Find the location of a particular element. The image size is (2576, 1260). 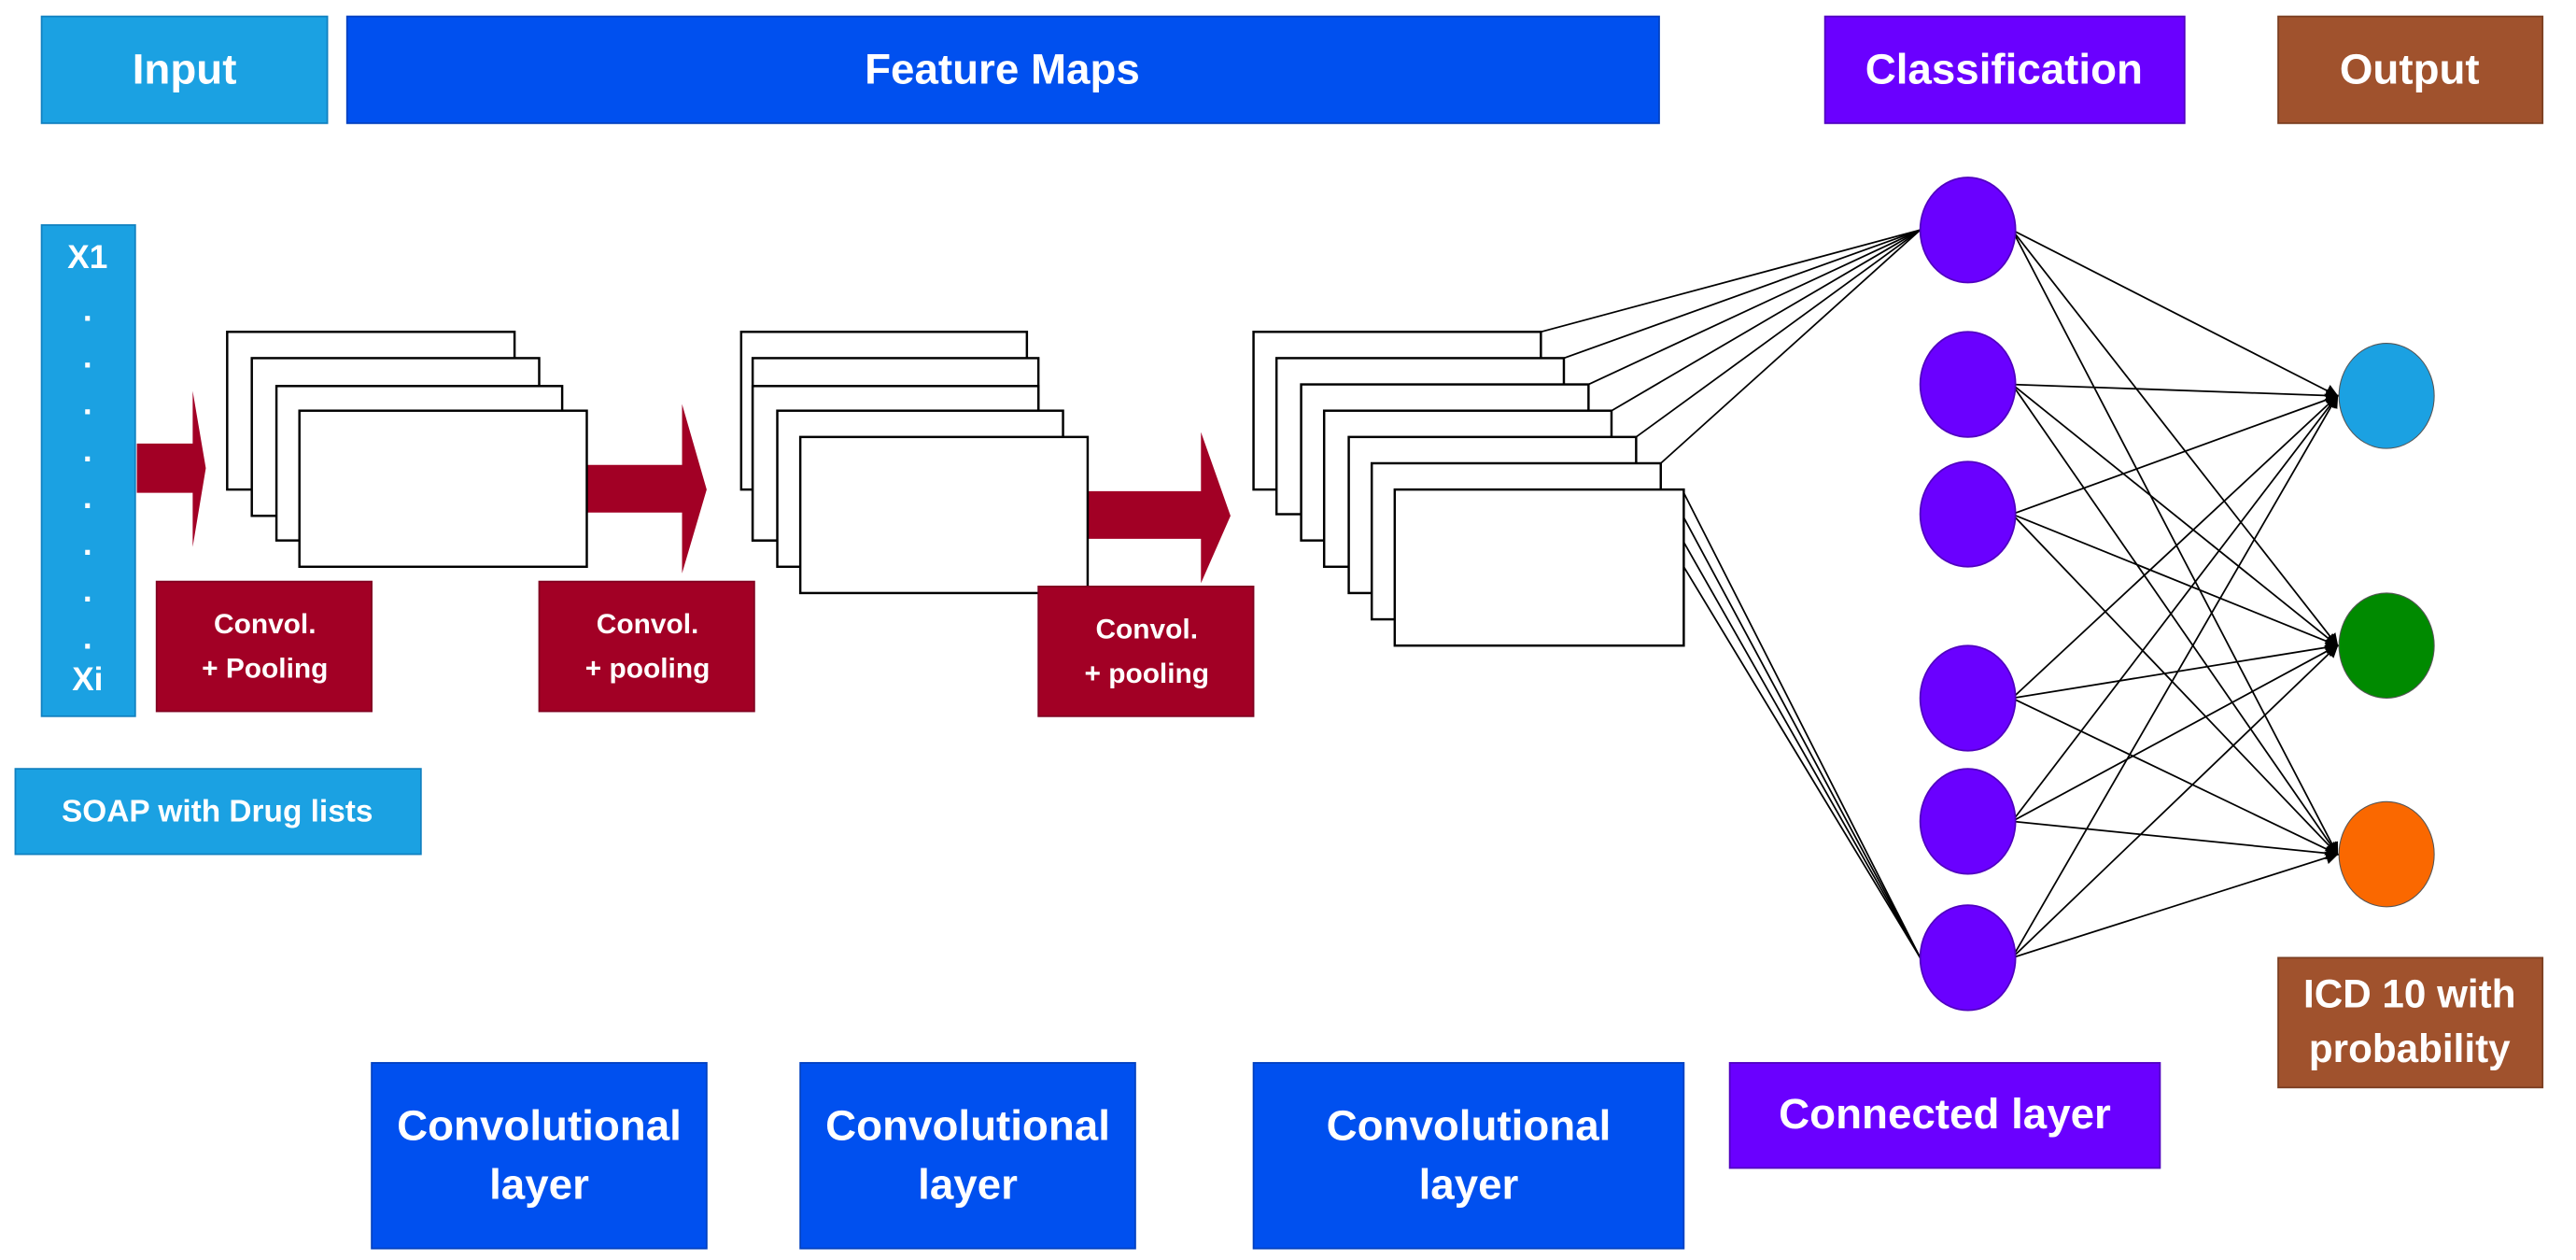

conv-step-1: Convol. + Pooling is located at coordinates (264, 646).